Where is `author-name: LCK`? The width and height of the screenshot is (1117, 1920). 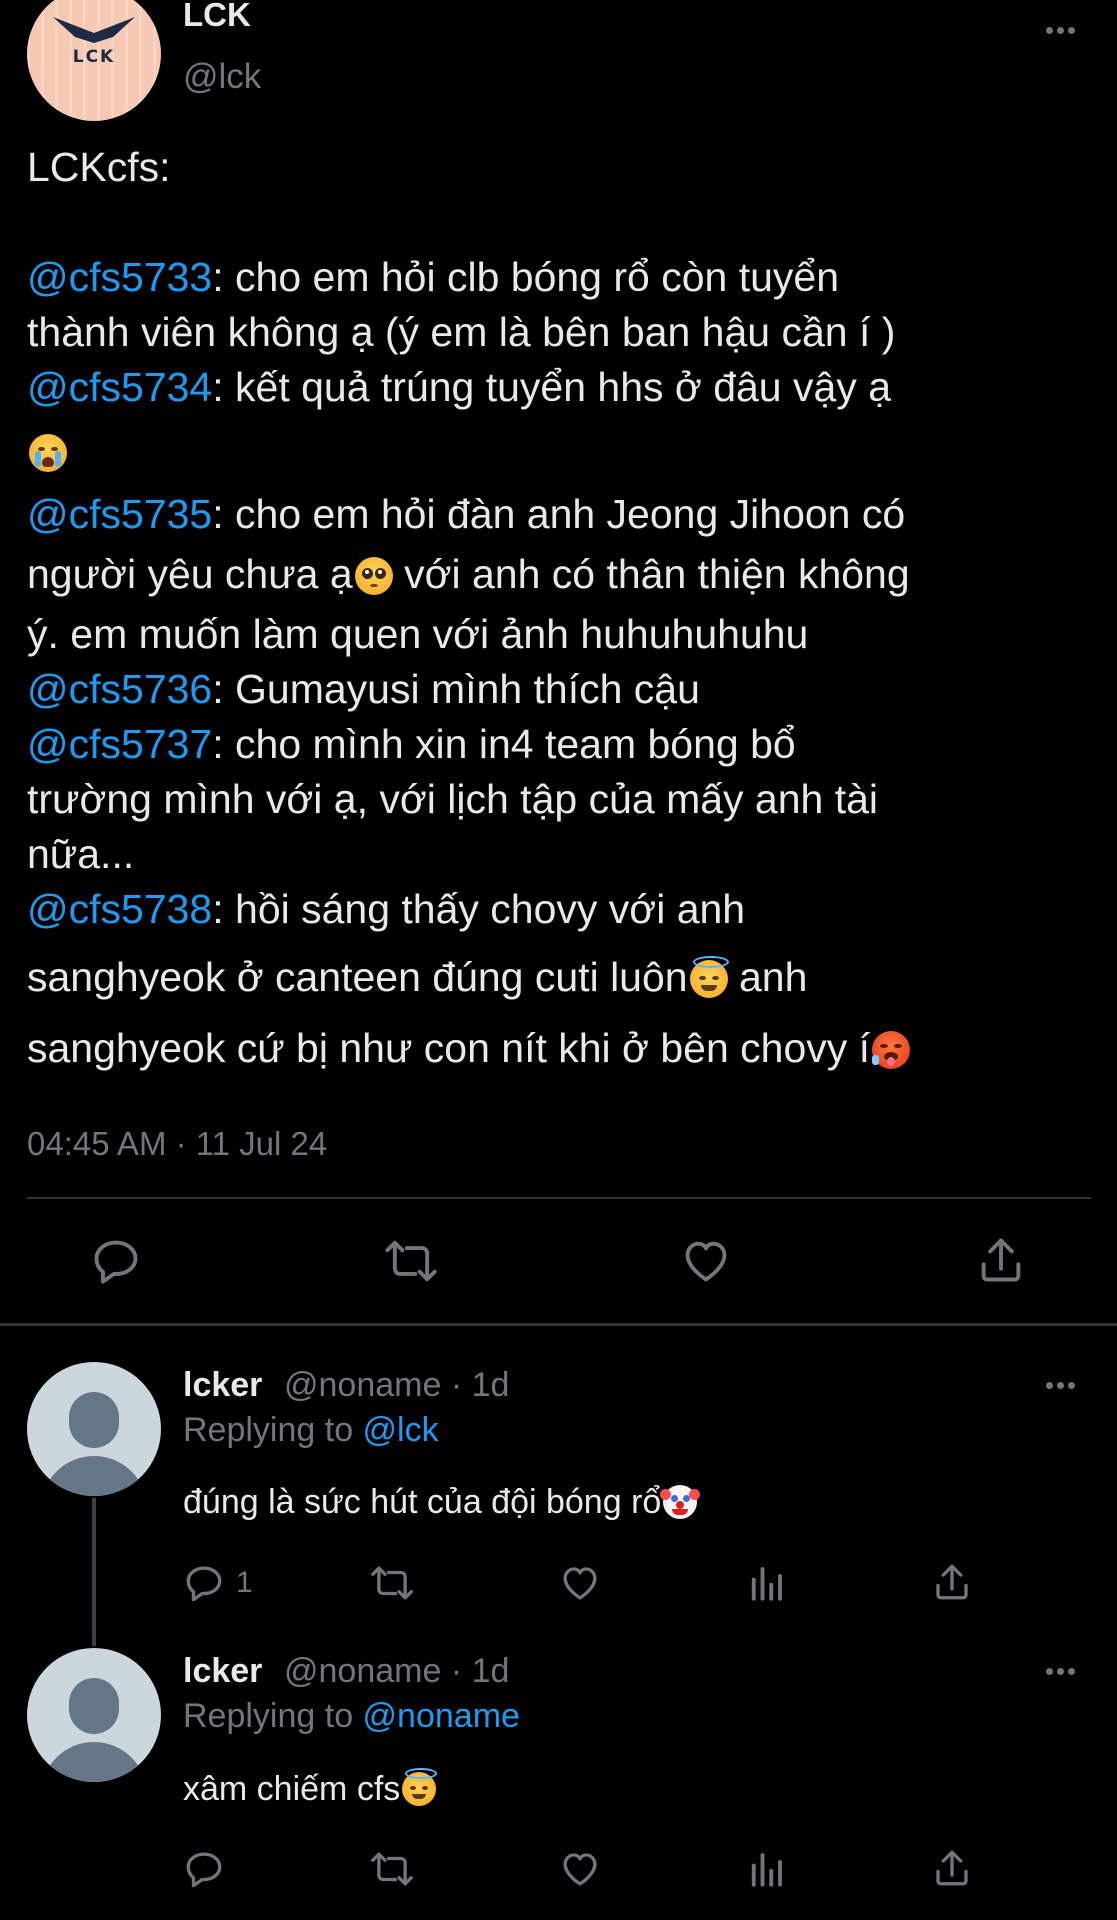
author-name: LCK is located at coordinates (217, 17).